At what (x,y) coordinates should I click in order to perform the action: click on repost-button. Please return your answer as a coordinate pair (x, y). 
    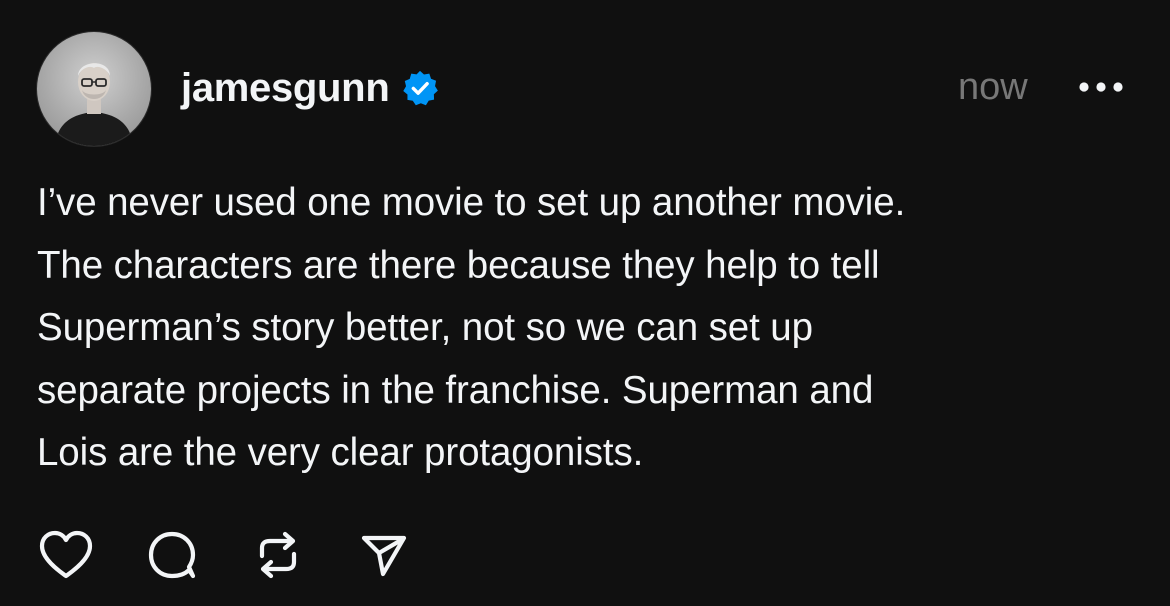
    Looking at the image, I should click on (278, 555).